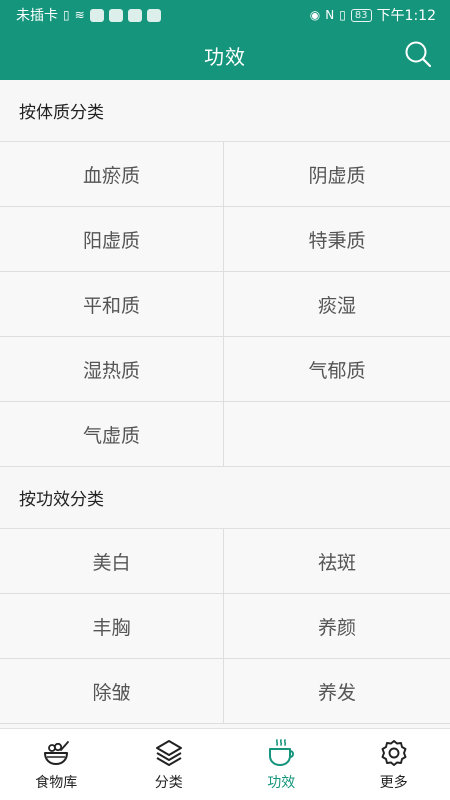 The image size is (450, 800). I want to click on nfc-icon: N, so click(330, 15).